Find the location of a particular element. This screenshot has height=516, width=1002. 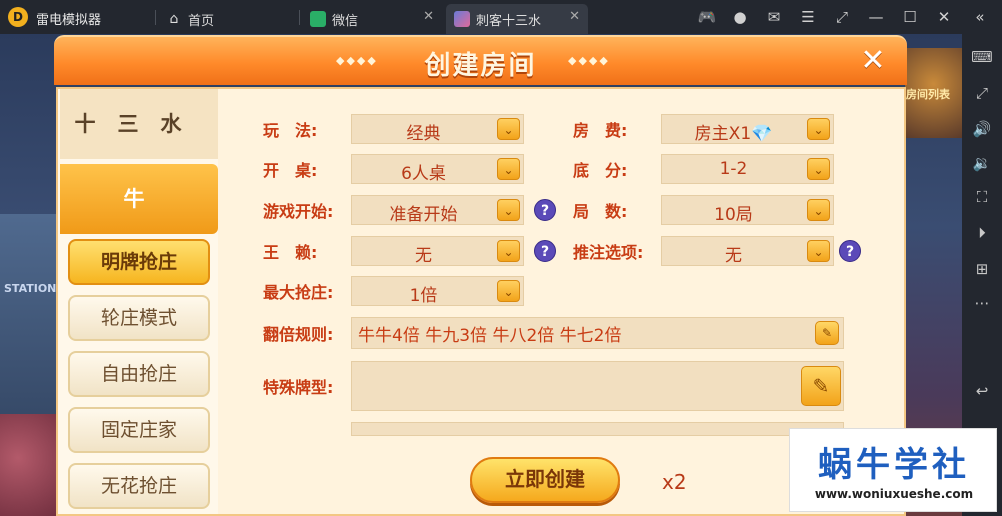

tab-home: ⌂ 首页 is located at coordinates (228, 19).